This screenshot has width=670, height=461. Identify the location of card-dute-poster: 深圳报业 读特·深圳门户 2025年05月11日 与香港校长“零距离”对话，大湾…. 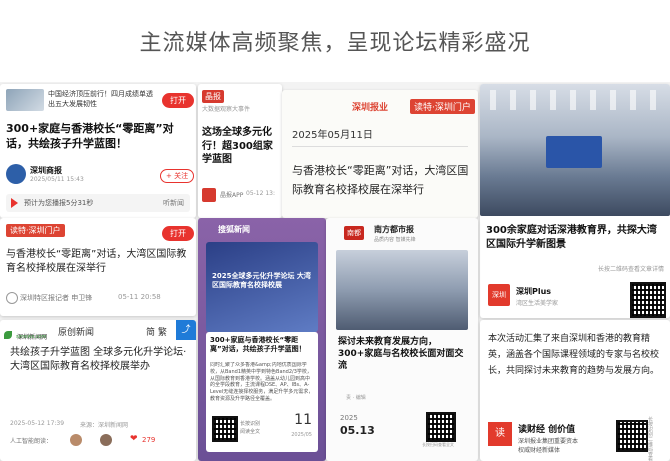
(380, 154).